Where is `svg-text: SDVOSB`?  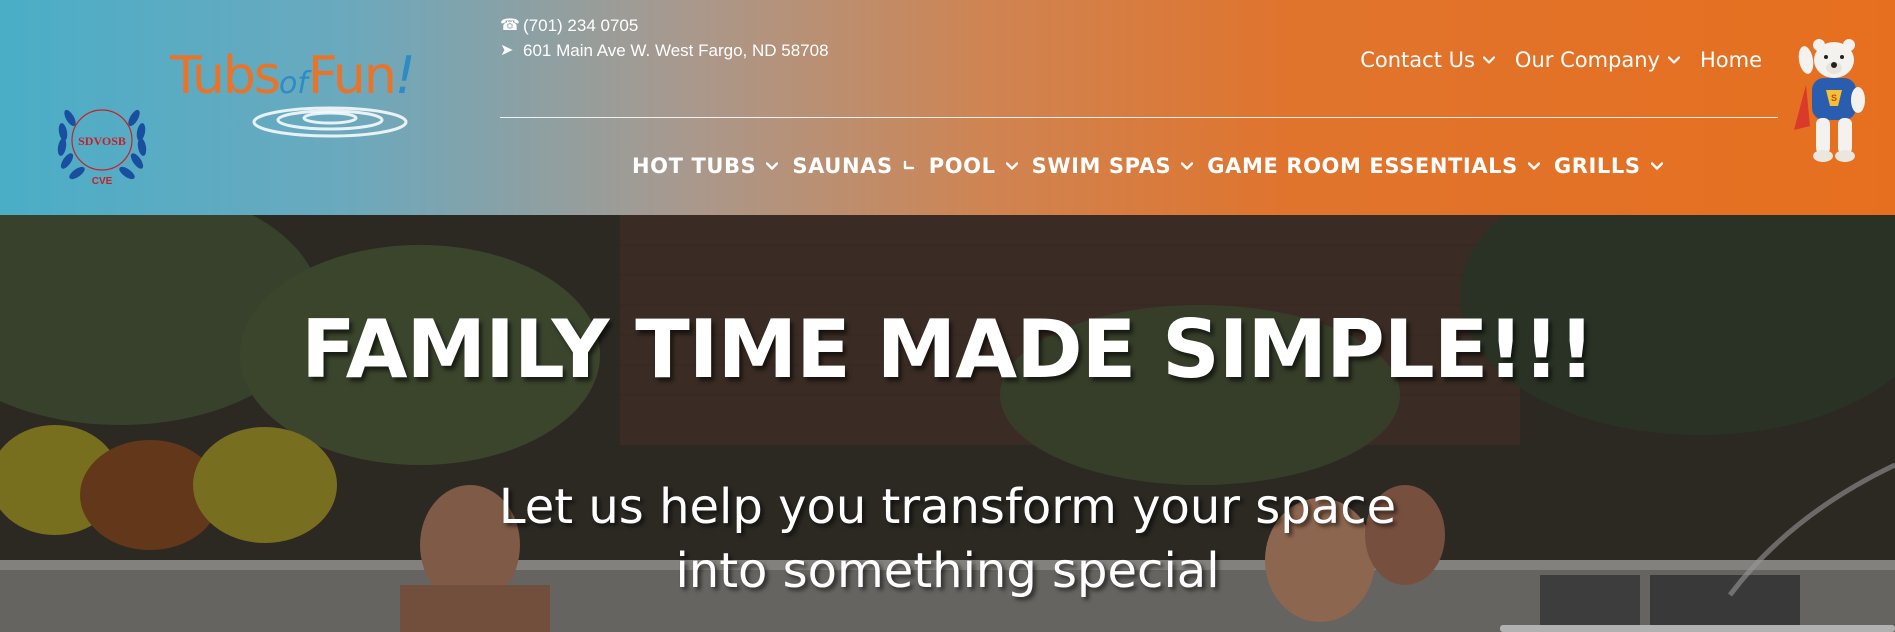
svg-text: SDVOSB is located at coordinates (102, 141).